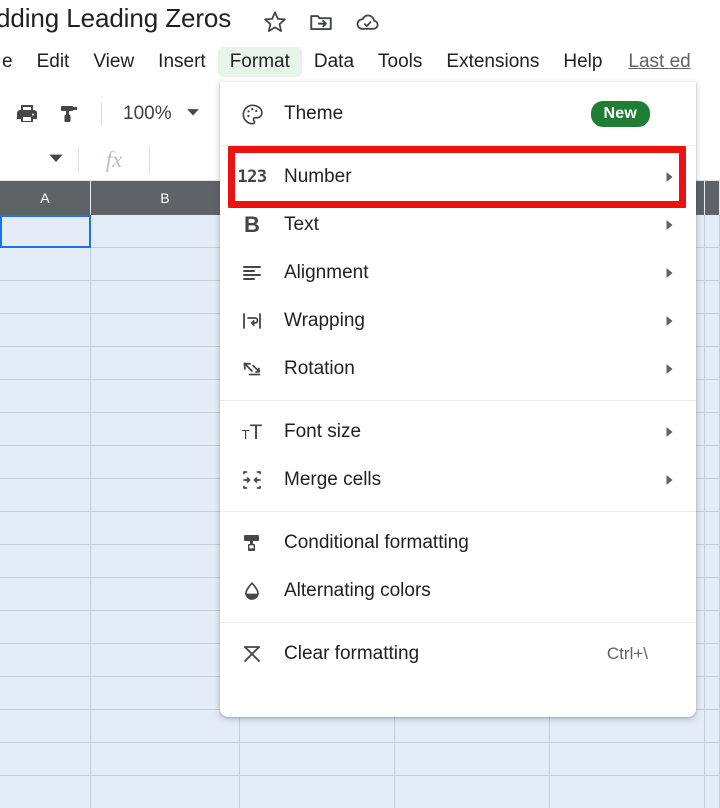  What do you see at coordinates (582, 62) in the screenshot?
I see `menu-help: Help` at bounding box center [582, 62].